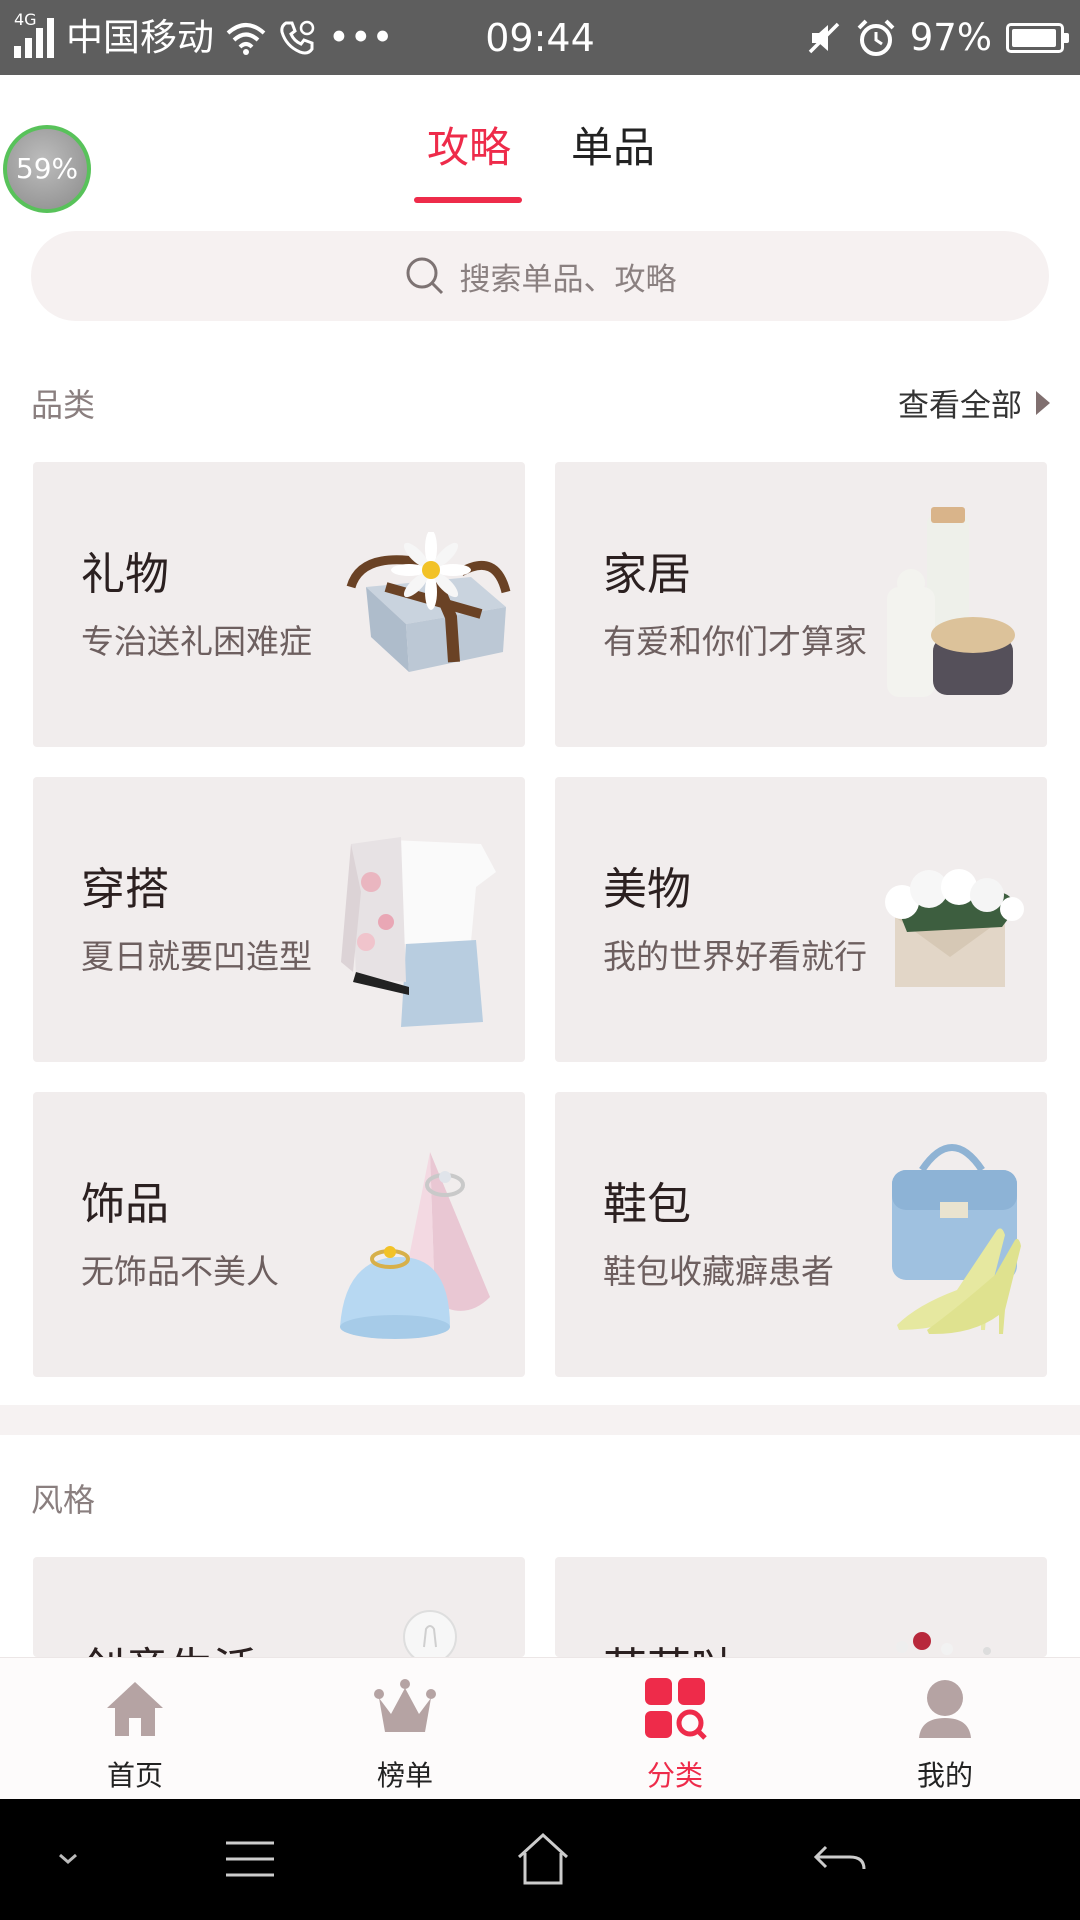  Describe the element at coordinates (169, 1649) in the screenshot. I see `card-title: 创意生活` at that location.